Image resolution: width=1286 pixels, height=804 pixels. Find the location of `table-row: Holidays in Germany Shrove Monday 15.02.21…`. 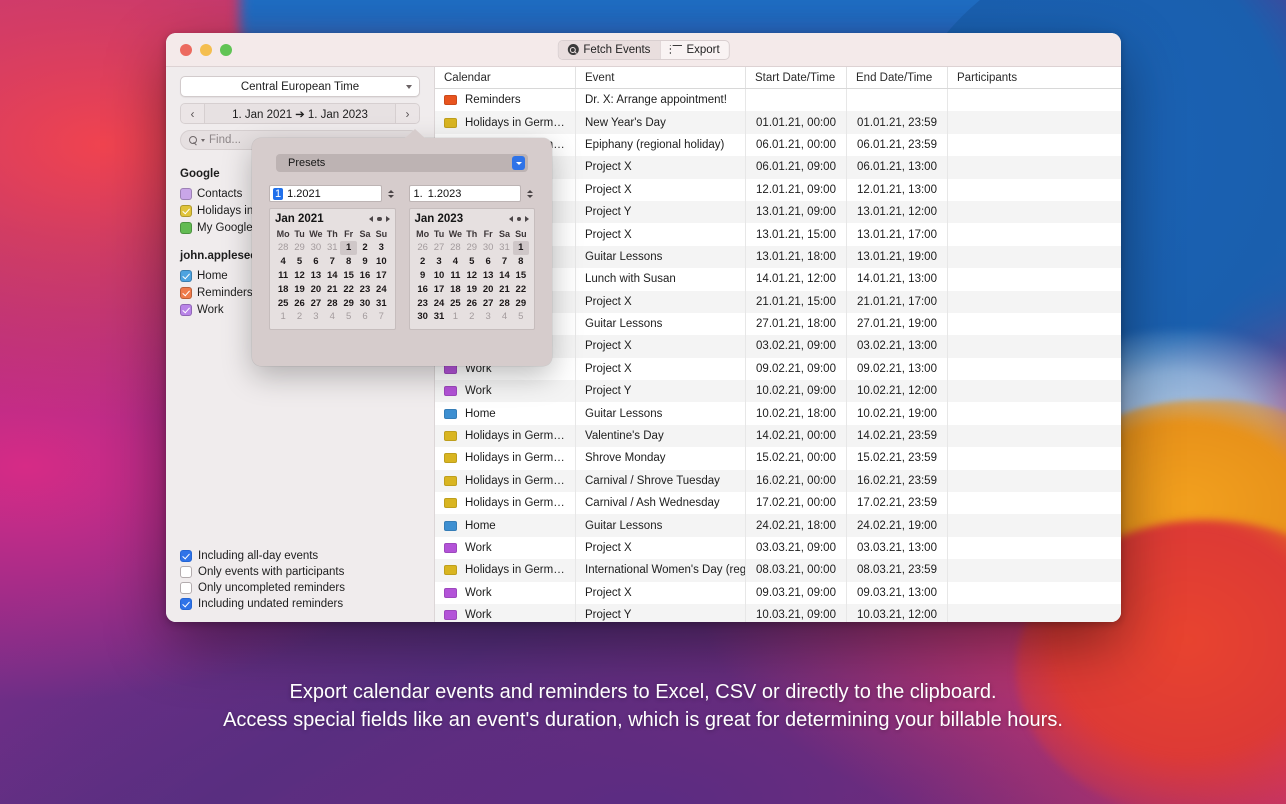

table-row: Holidays in Germany Shrove Monday 15.02.21… is located at coordinates (778, 458).